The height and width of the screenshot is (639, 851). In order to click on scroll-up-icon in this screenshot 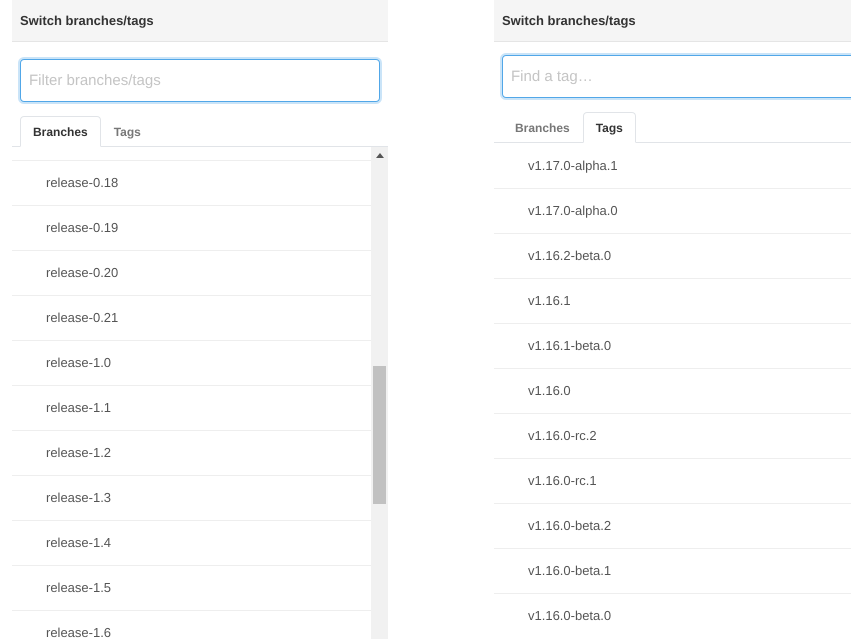, I will do `click(380, 155)`.